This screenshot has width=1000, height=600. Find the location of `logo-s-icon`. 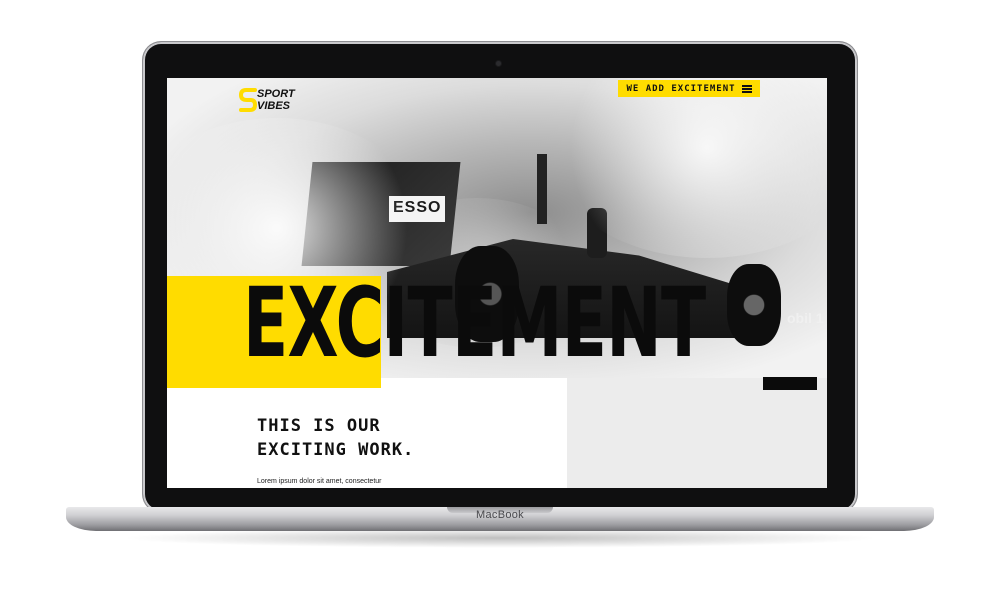

logo-s-icon is located at coordinates (248, 100).